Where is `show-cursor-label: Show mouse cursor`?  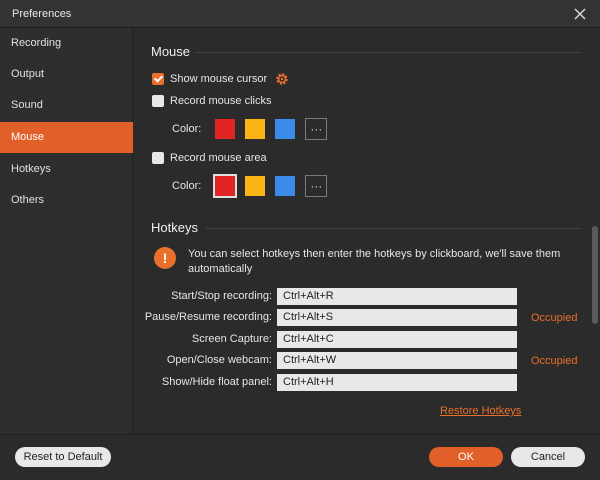
show-cursor-label: Show mouse cursor is located at coordinates (219, 79).